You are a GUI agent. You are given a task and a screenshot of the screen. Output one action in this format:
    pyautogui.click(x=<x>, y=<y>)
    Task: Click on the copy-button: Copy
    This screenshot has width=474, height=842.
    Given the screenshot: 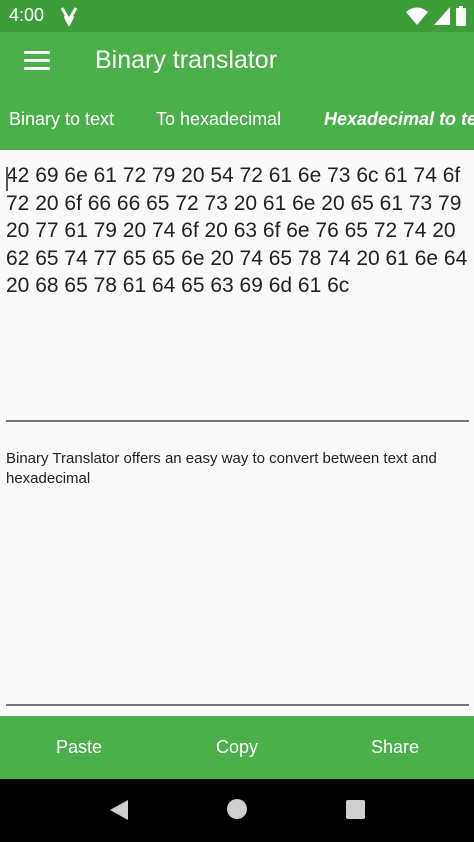 What is the action you would take?
    pyautogui.click(x=237, y=747)
    